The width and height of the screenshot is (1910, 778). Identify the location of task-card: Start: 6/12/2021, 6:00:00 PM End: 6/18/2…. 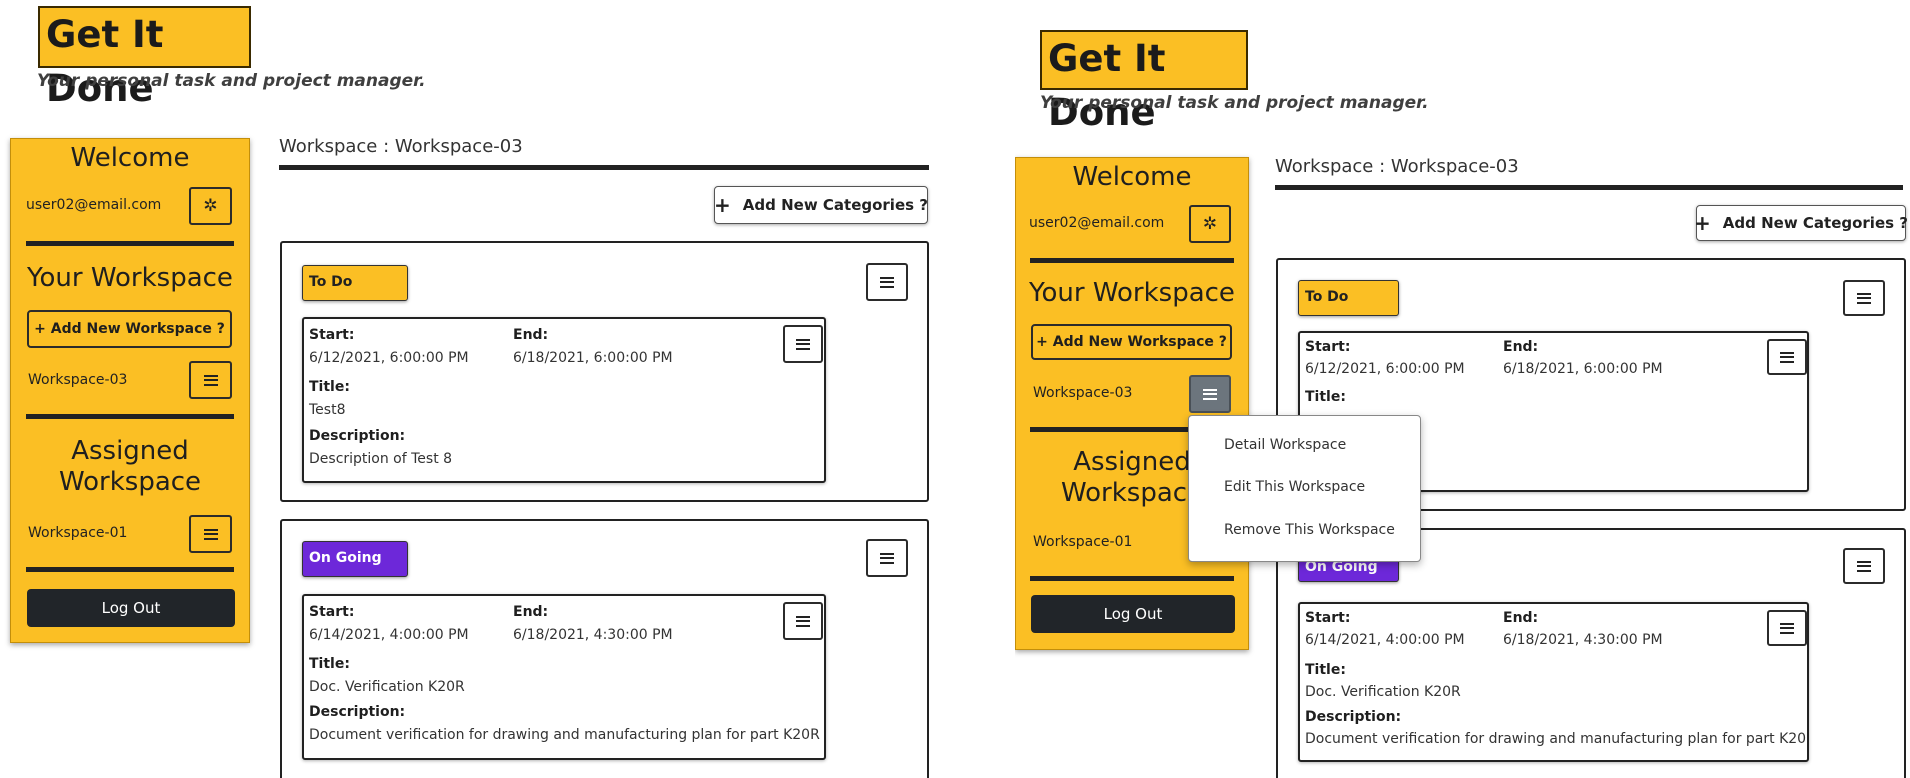
(564, 400).